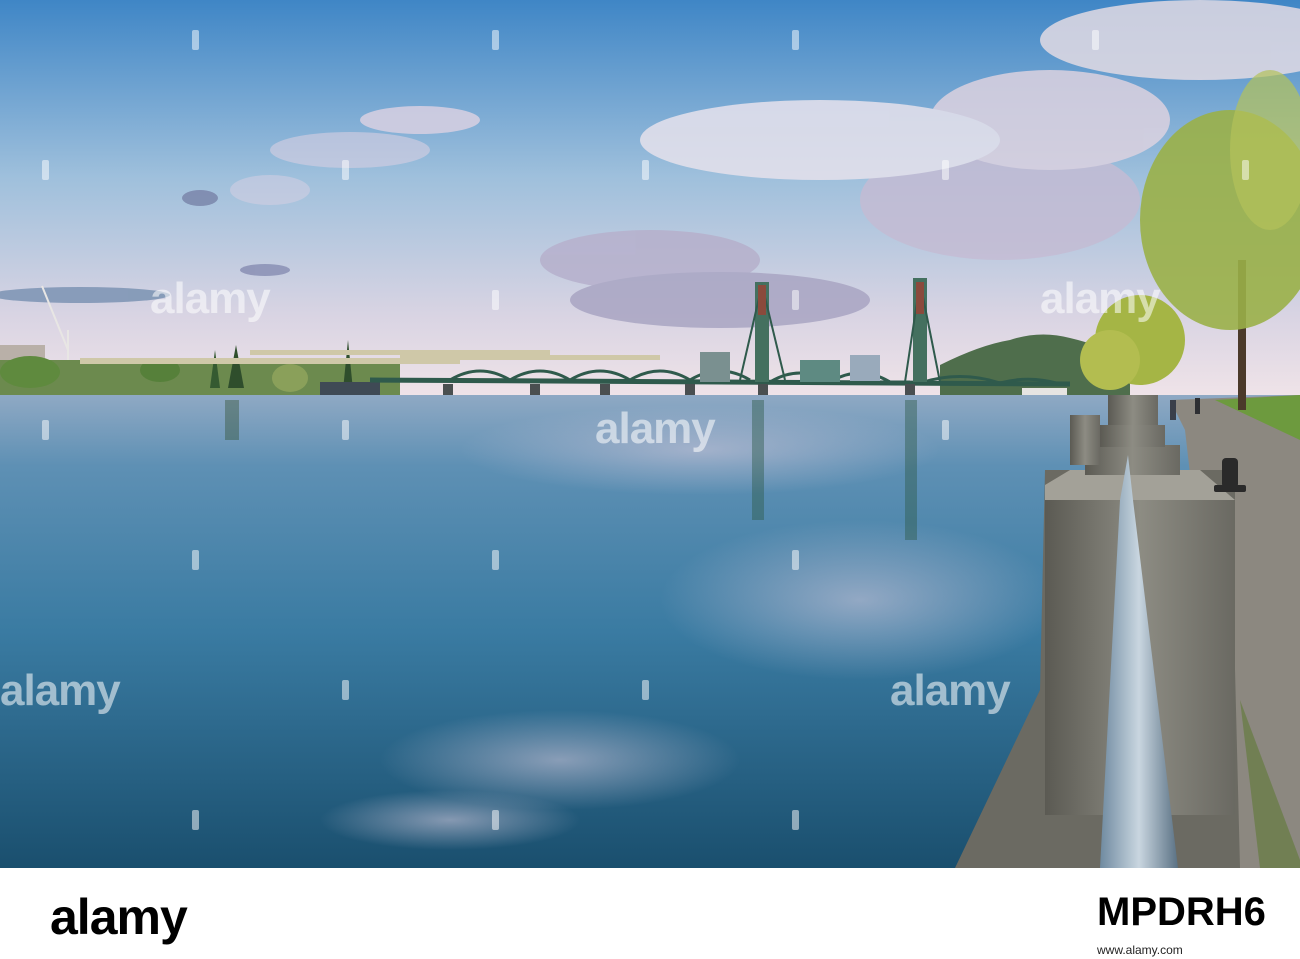 The width and height of the screenshot is (1300, 959). I want to click on bollard, so click(1230, 473).